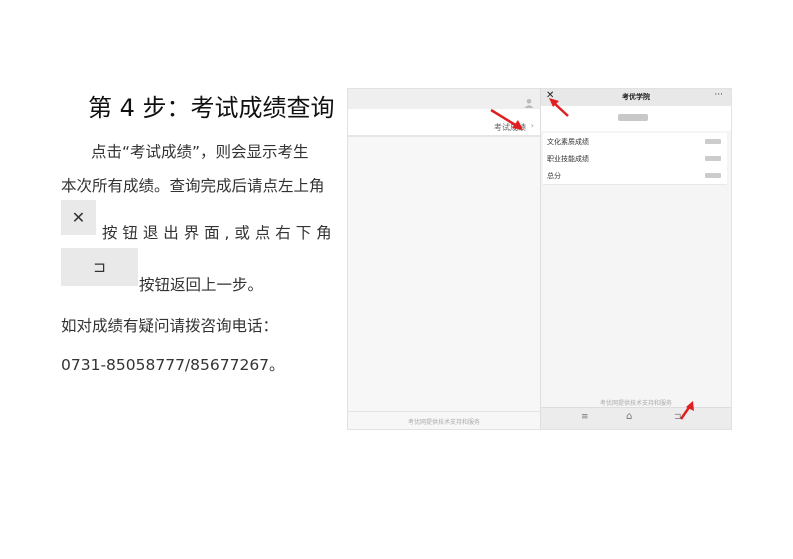 This screenshot has height=559, width=793. What do you see at coordinates (444, 99) in the screenshot?
I see `top-bar` at bounding box center [444, 99].